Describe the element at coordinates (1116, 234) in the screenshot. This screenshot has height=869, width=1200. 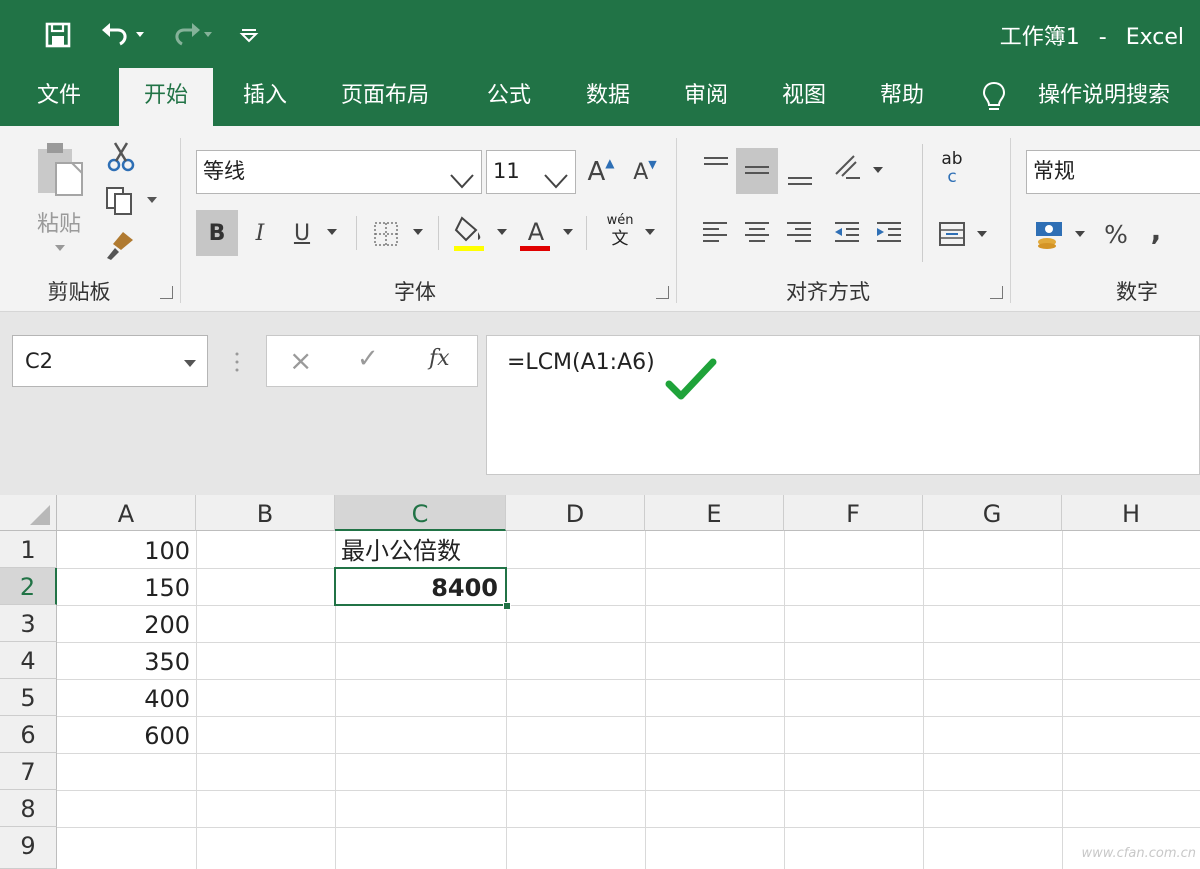
I see `percent-button: %` at that location.